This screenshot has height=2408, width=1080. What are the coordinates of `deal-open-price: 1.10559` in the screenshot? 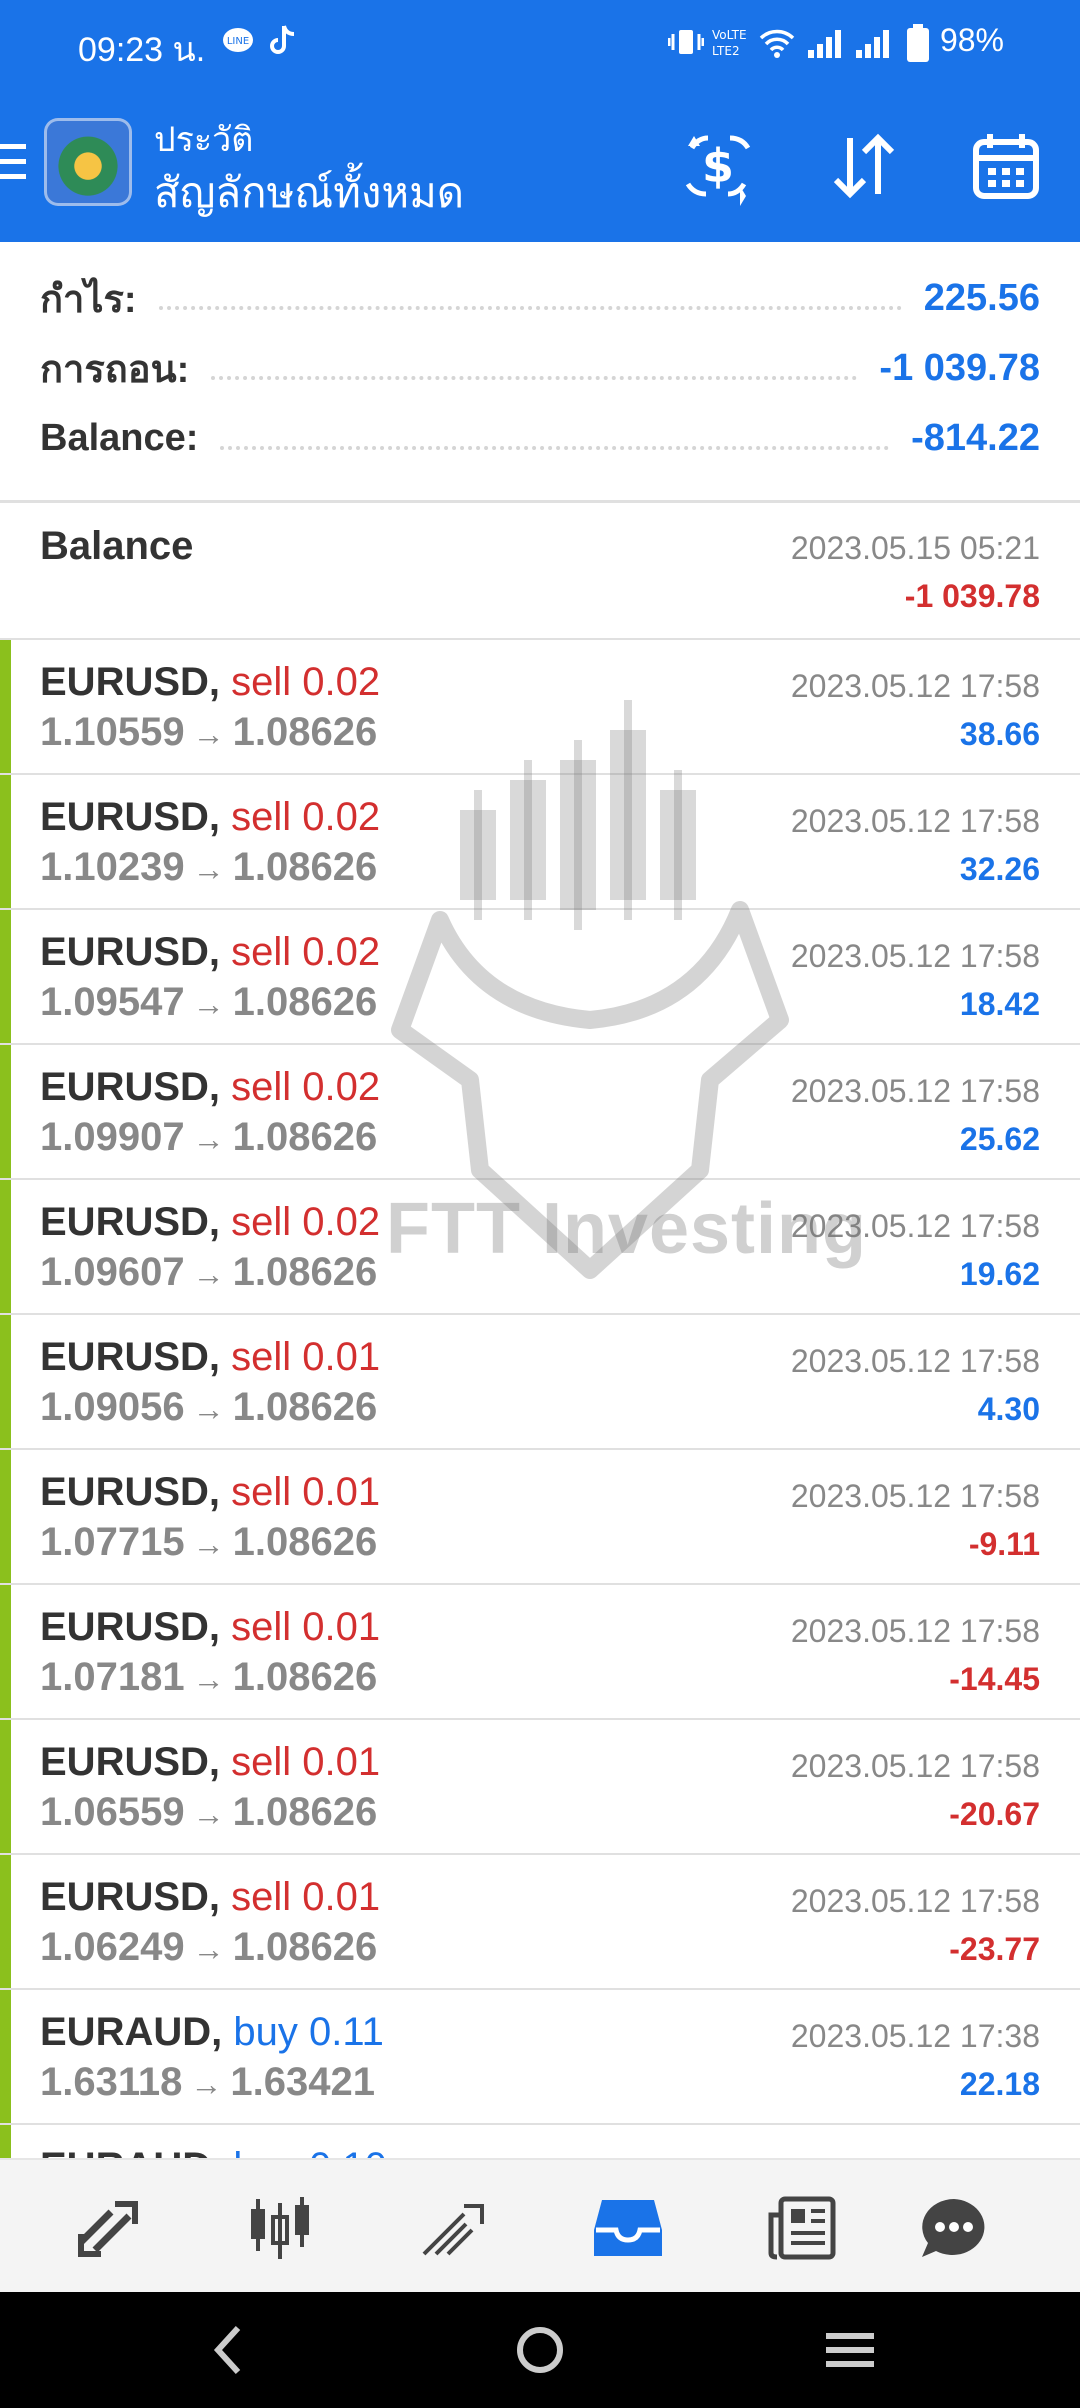 It's located at (112, 732).